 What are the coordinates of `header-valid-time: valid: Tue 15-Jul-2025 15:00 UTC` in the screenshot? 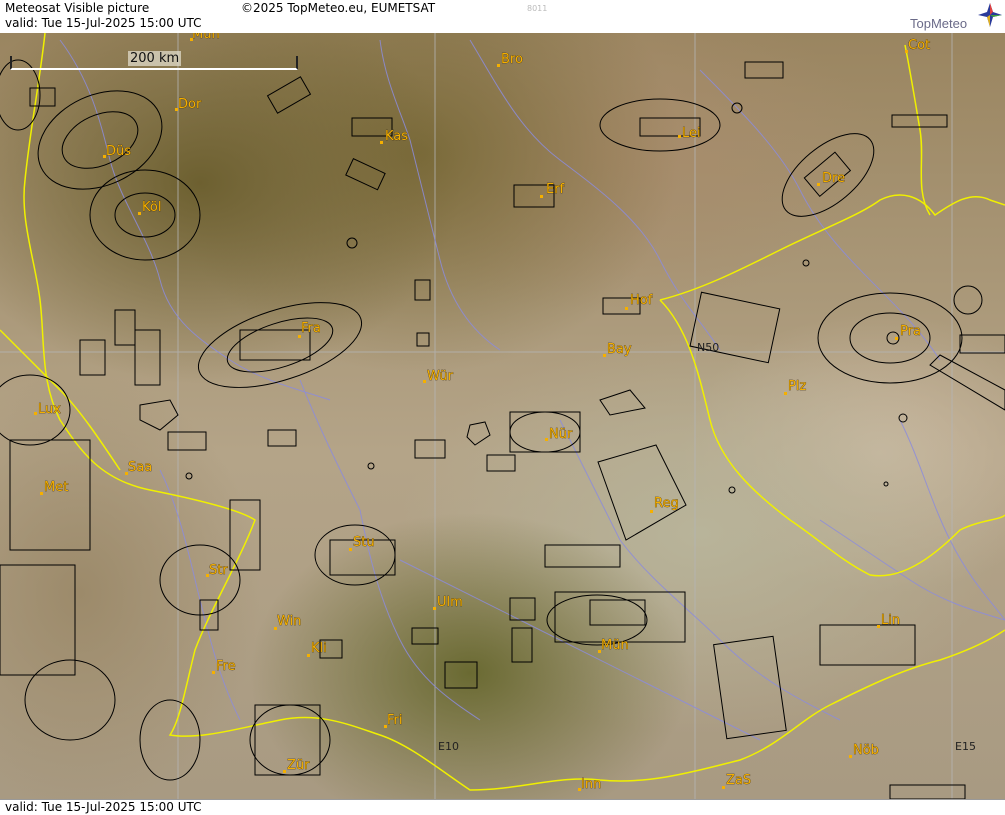 It's located at (103, 23).